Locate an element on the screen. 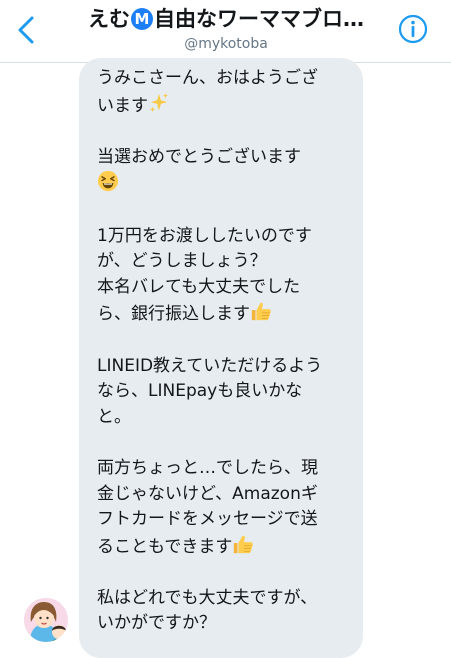 The height and width of the screenshot is (658, 451). message-text-segment: 私はどれでも大丈夫ですが、 いかがですか？ is located at coordinates (207, 610).